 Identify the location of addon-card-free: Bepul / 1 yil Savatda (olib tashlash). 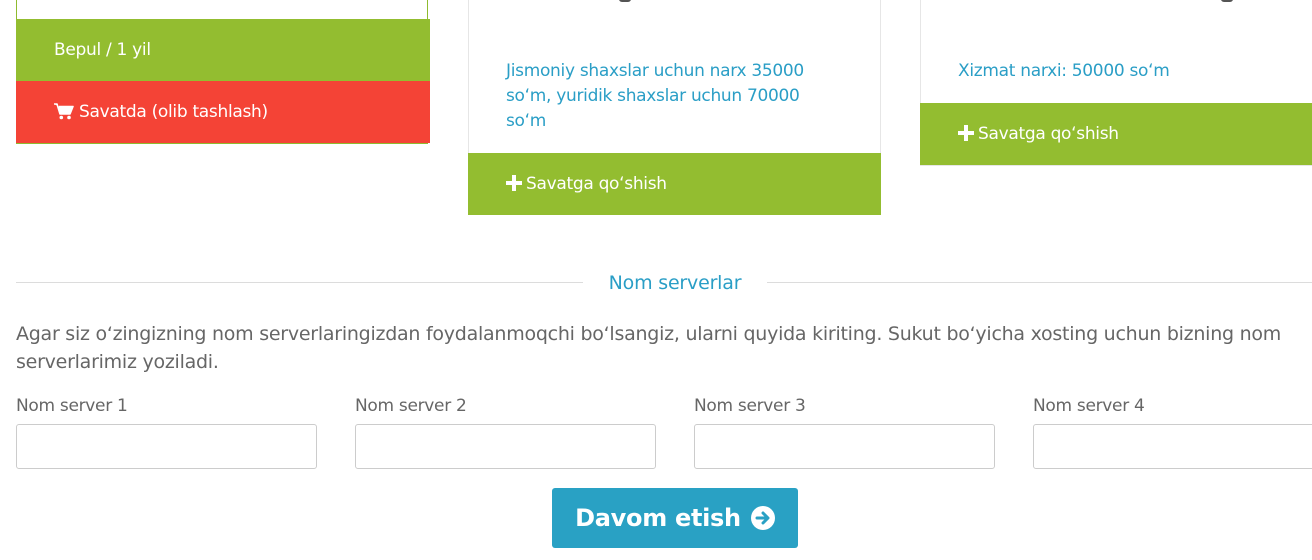
(223, 72).